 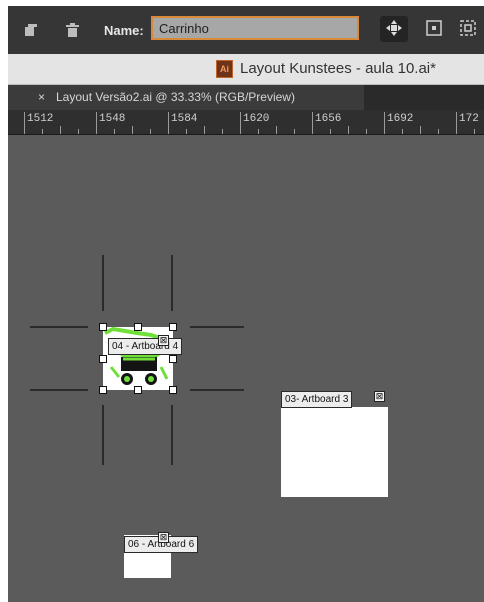 What do you see at coordinates (72, 30) in the screenshot?
I see `trash-icon` at bounding box center [72, 30].